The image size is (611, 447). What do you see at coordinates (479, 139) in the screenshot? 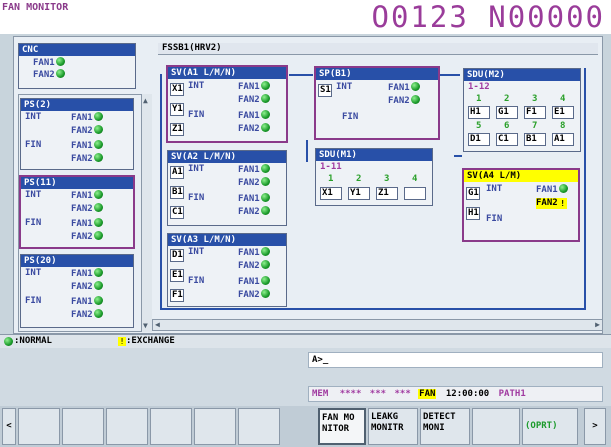
I see `axis-box: D1` at bounding box center [479, 139].